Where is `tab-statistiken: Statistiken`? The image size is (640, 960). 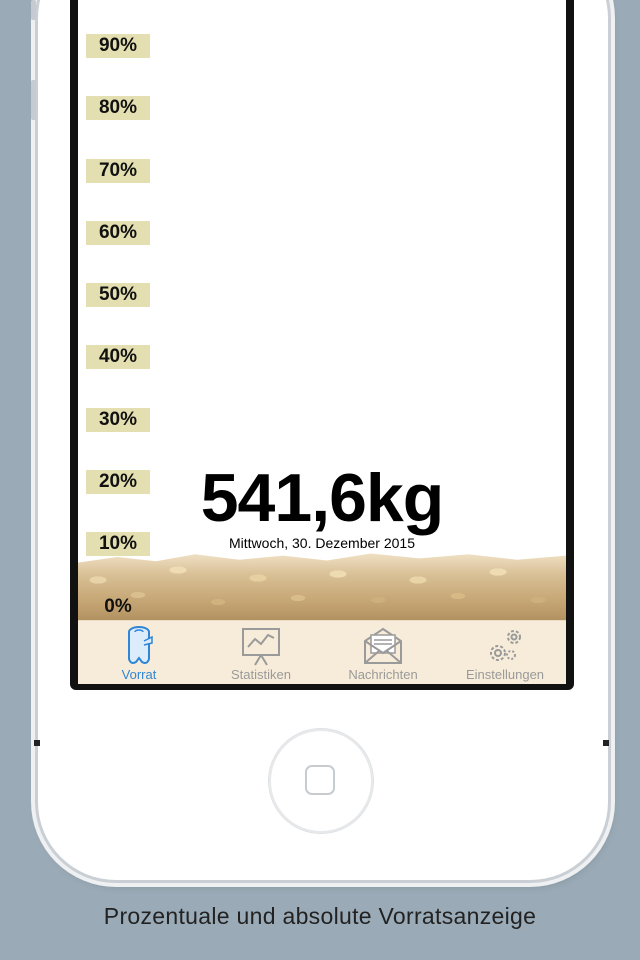 tab-statistiken: Statistiken is located at coordinates (261, 652).